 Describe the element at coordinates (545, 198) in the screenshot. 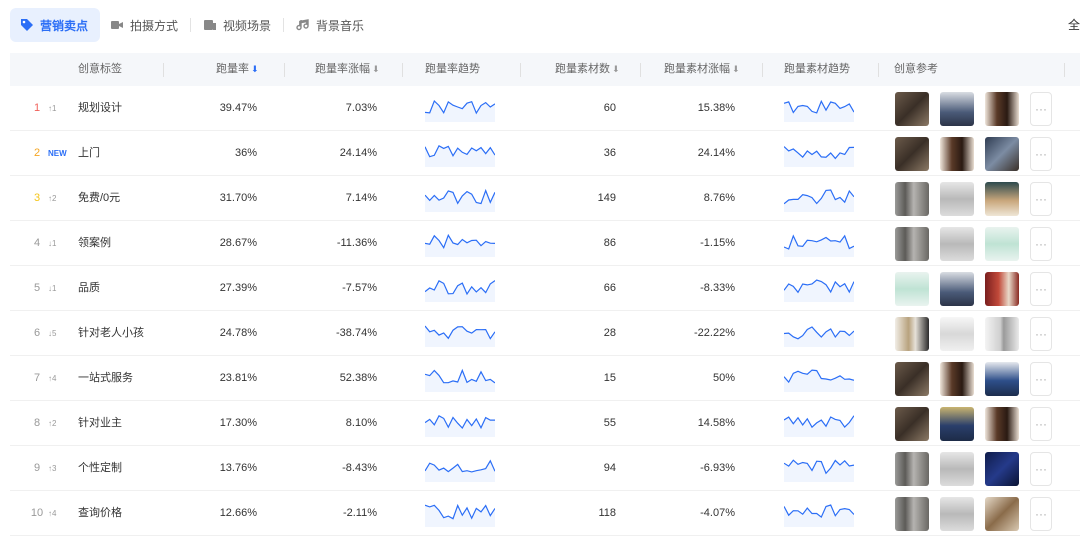

I see `table-row: 3 ↑2 免费/0元 31.70% 7.14% 149 8.76% ···` at that location.